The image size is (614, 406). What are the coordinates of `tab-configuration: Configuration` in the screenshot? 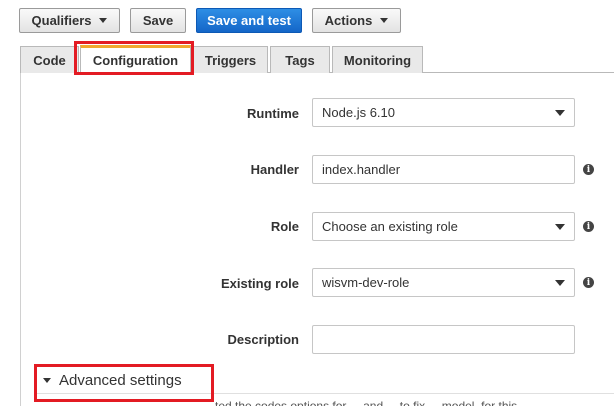 It's located at (135, 59).